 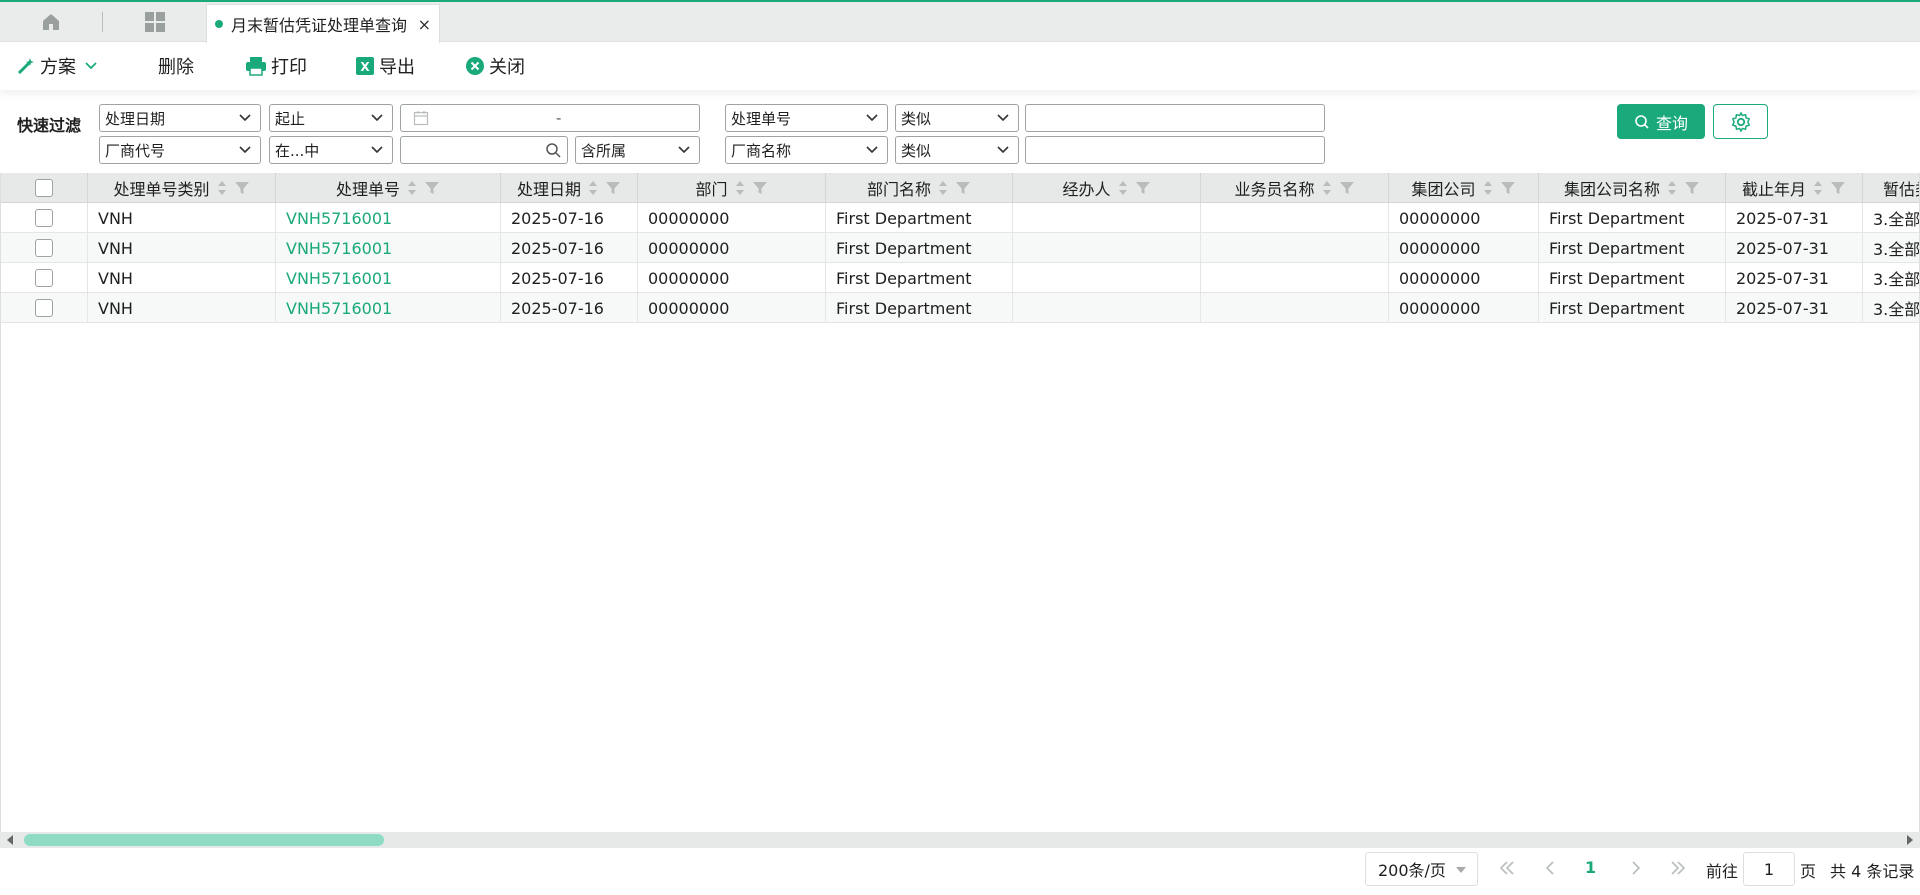 I want to click on close-button: 关闭, so click(x=495, y=66).